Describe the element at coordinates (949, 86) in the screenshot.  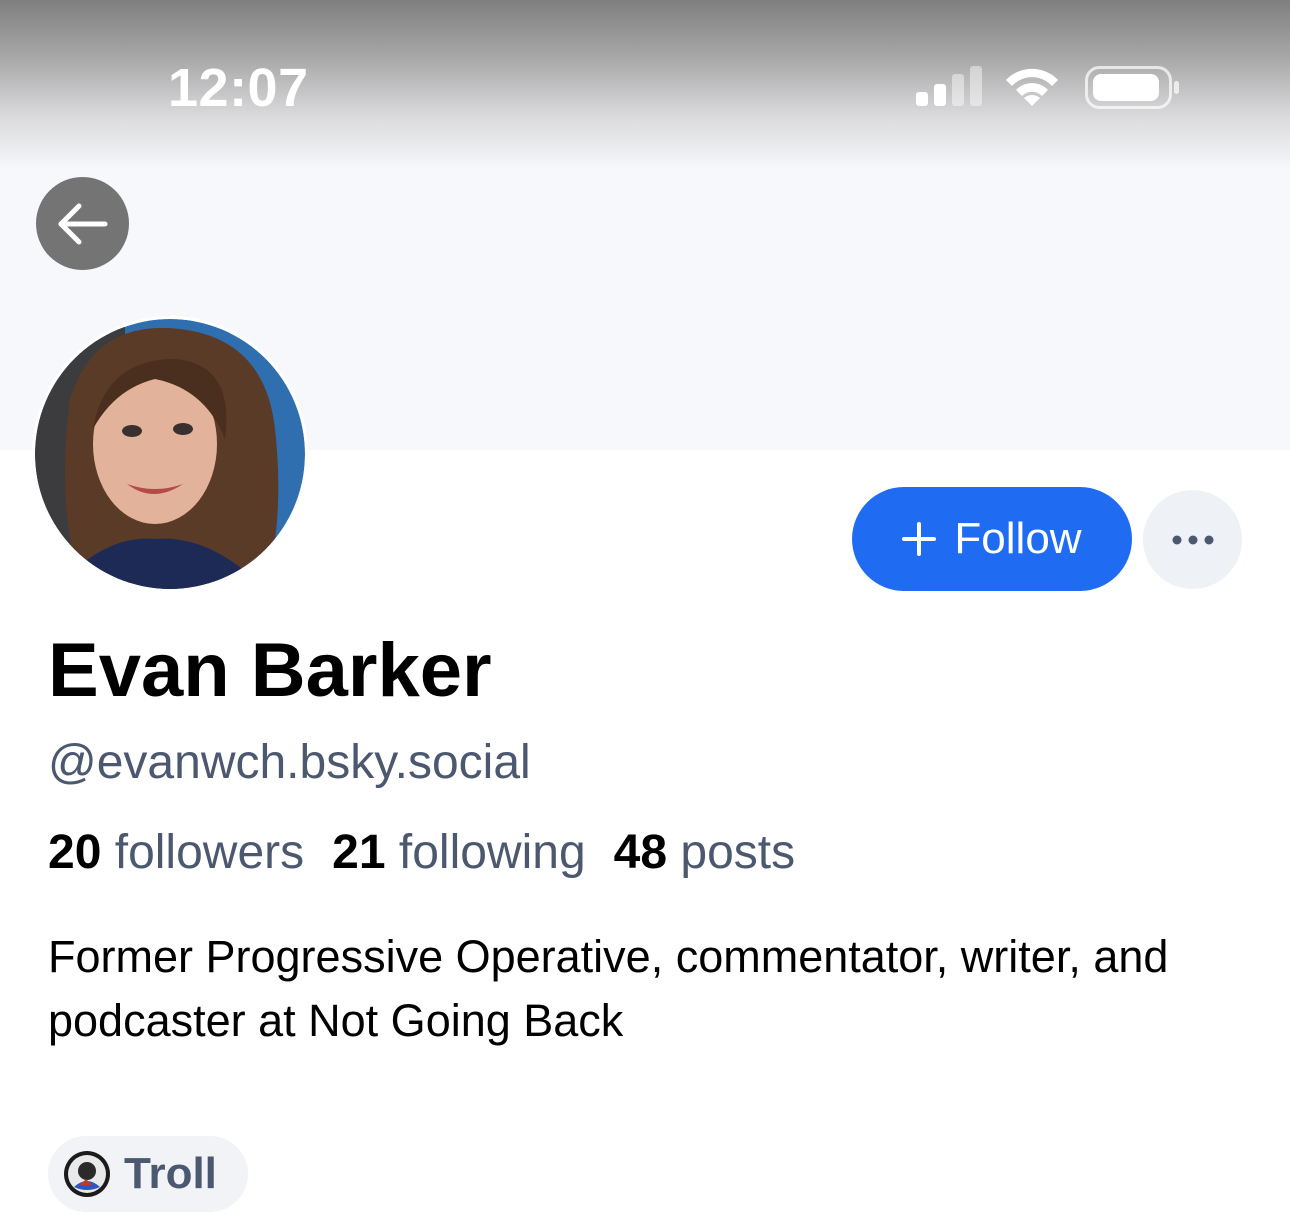
I see `cellular-signal-icon` at that location.